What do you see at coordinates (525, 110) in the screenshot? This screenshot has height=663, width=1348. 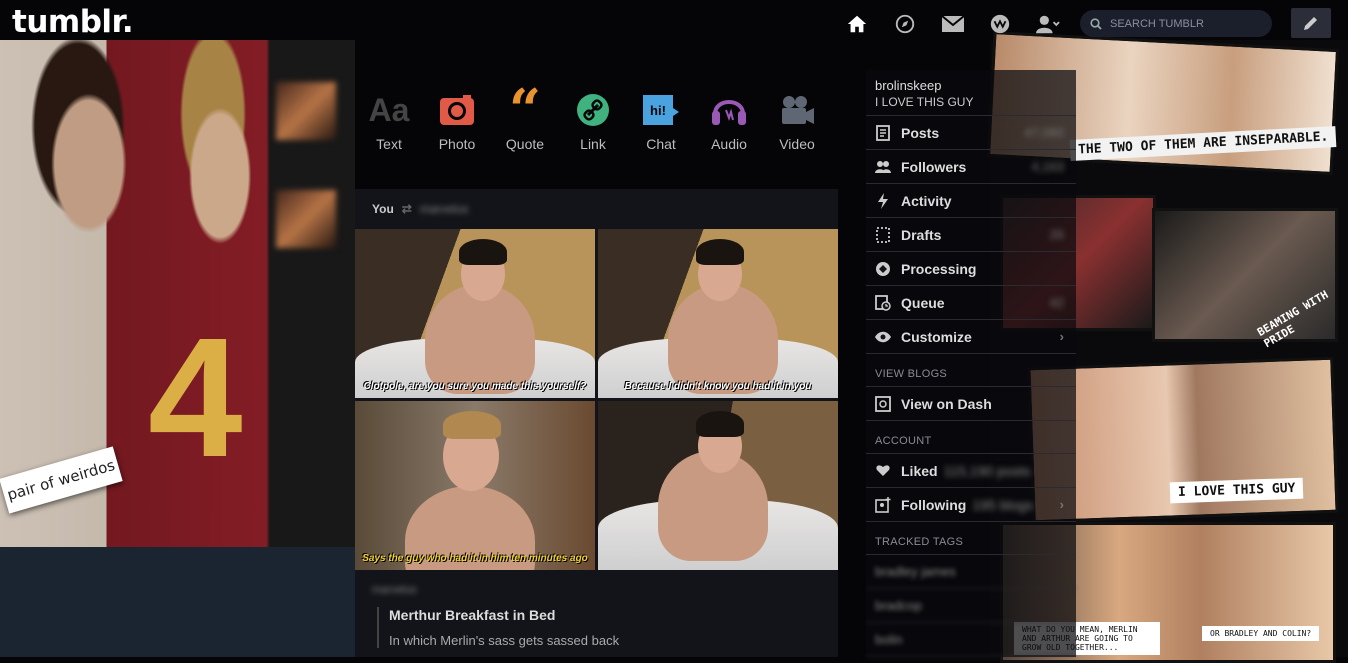 I see `quote-icon: “` at bounding box center [525, 110].